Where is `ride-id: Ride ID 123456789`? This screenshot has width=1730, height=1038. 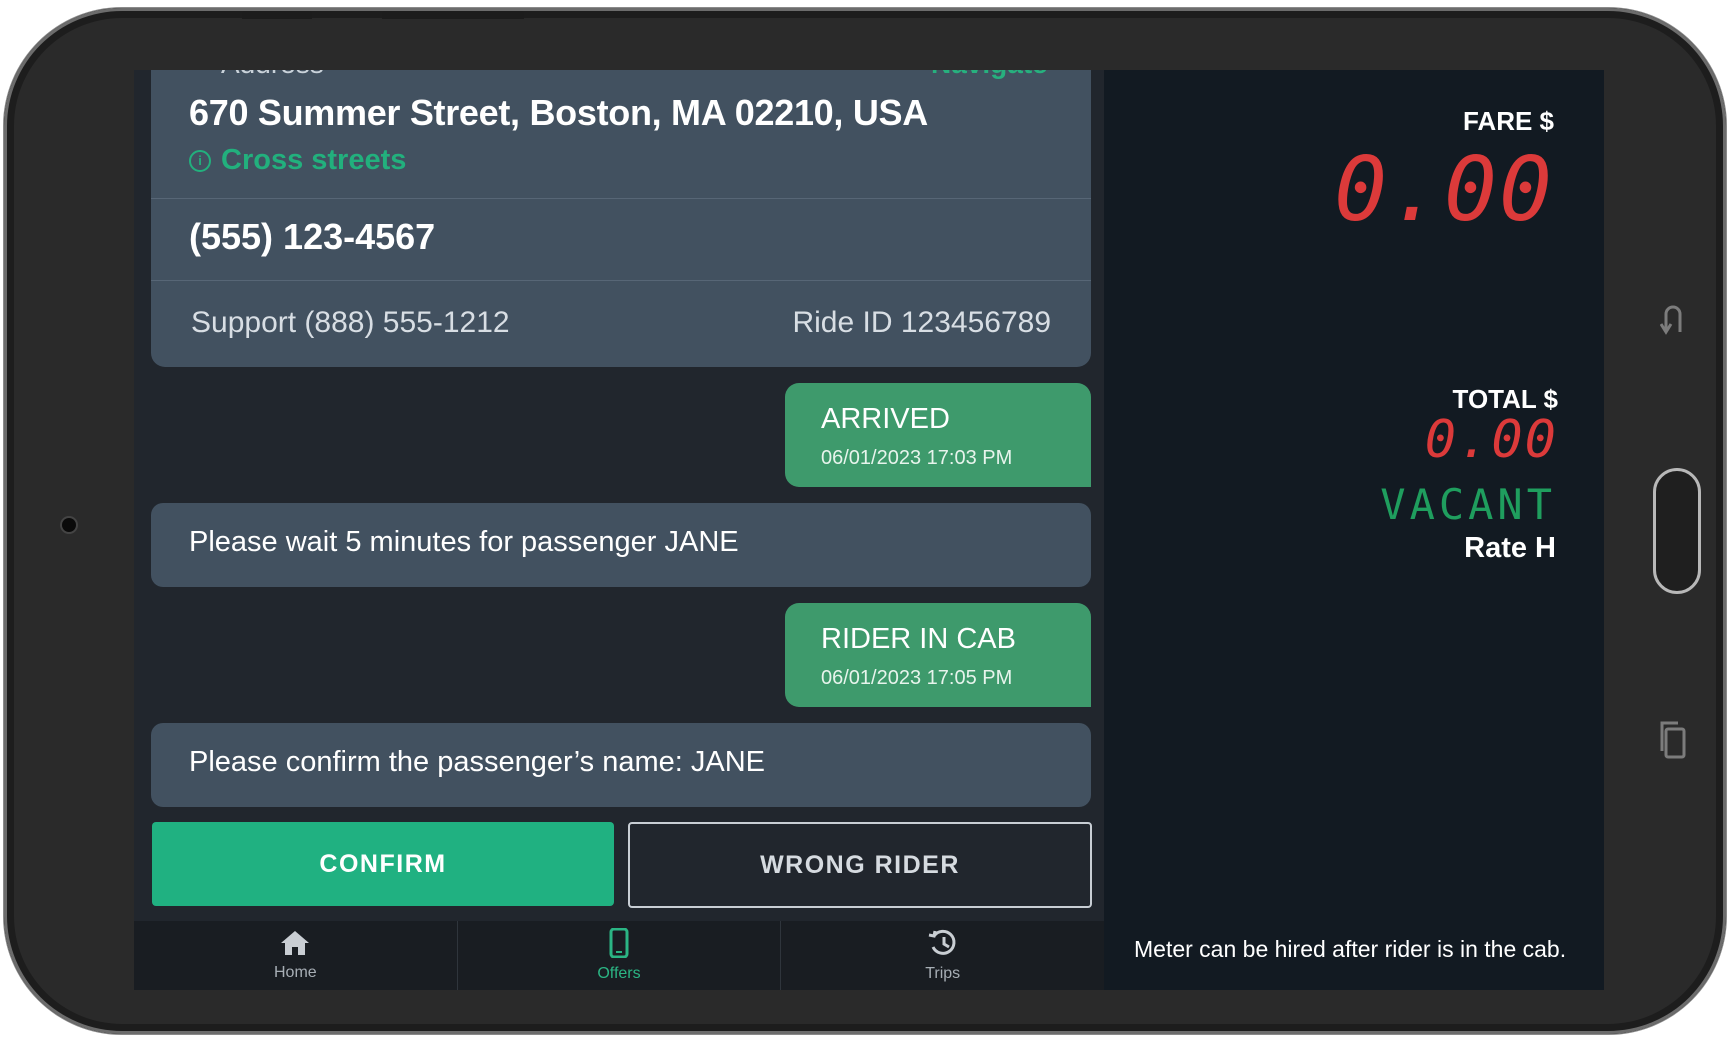 ride-id: Ride ID 123456789 is located at coordinates (921, 322).